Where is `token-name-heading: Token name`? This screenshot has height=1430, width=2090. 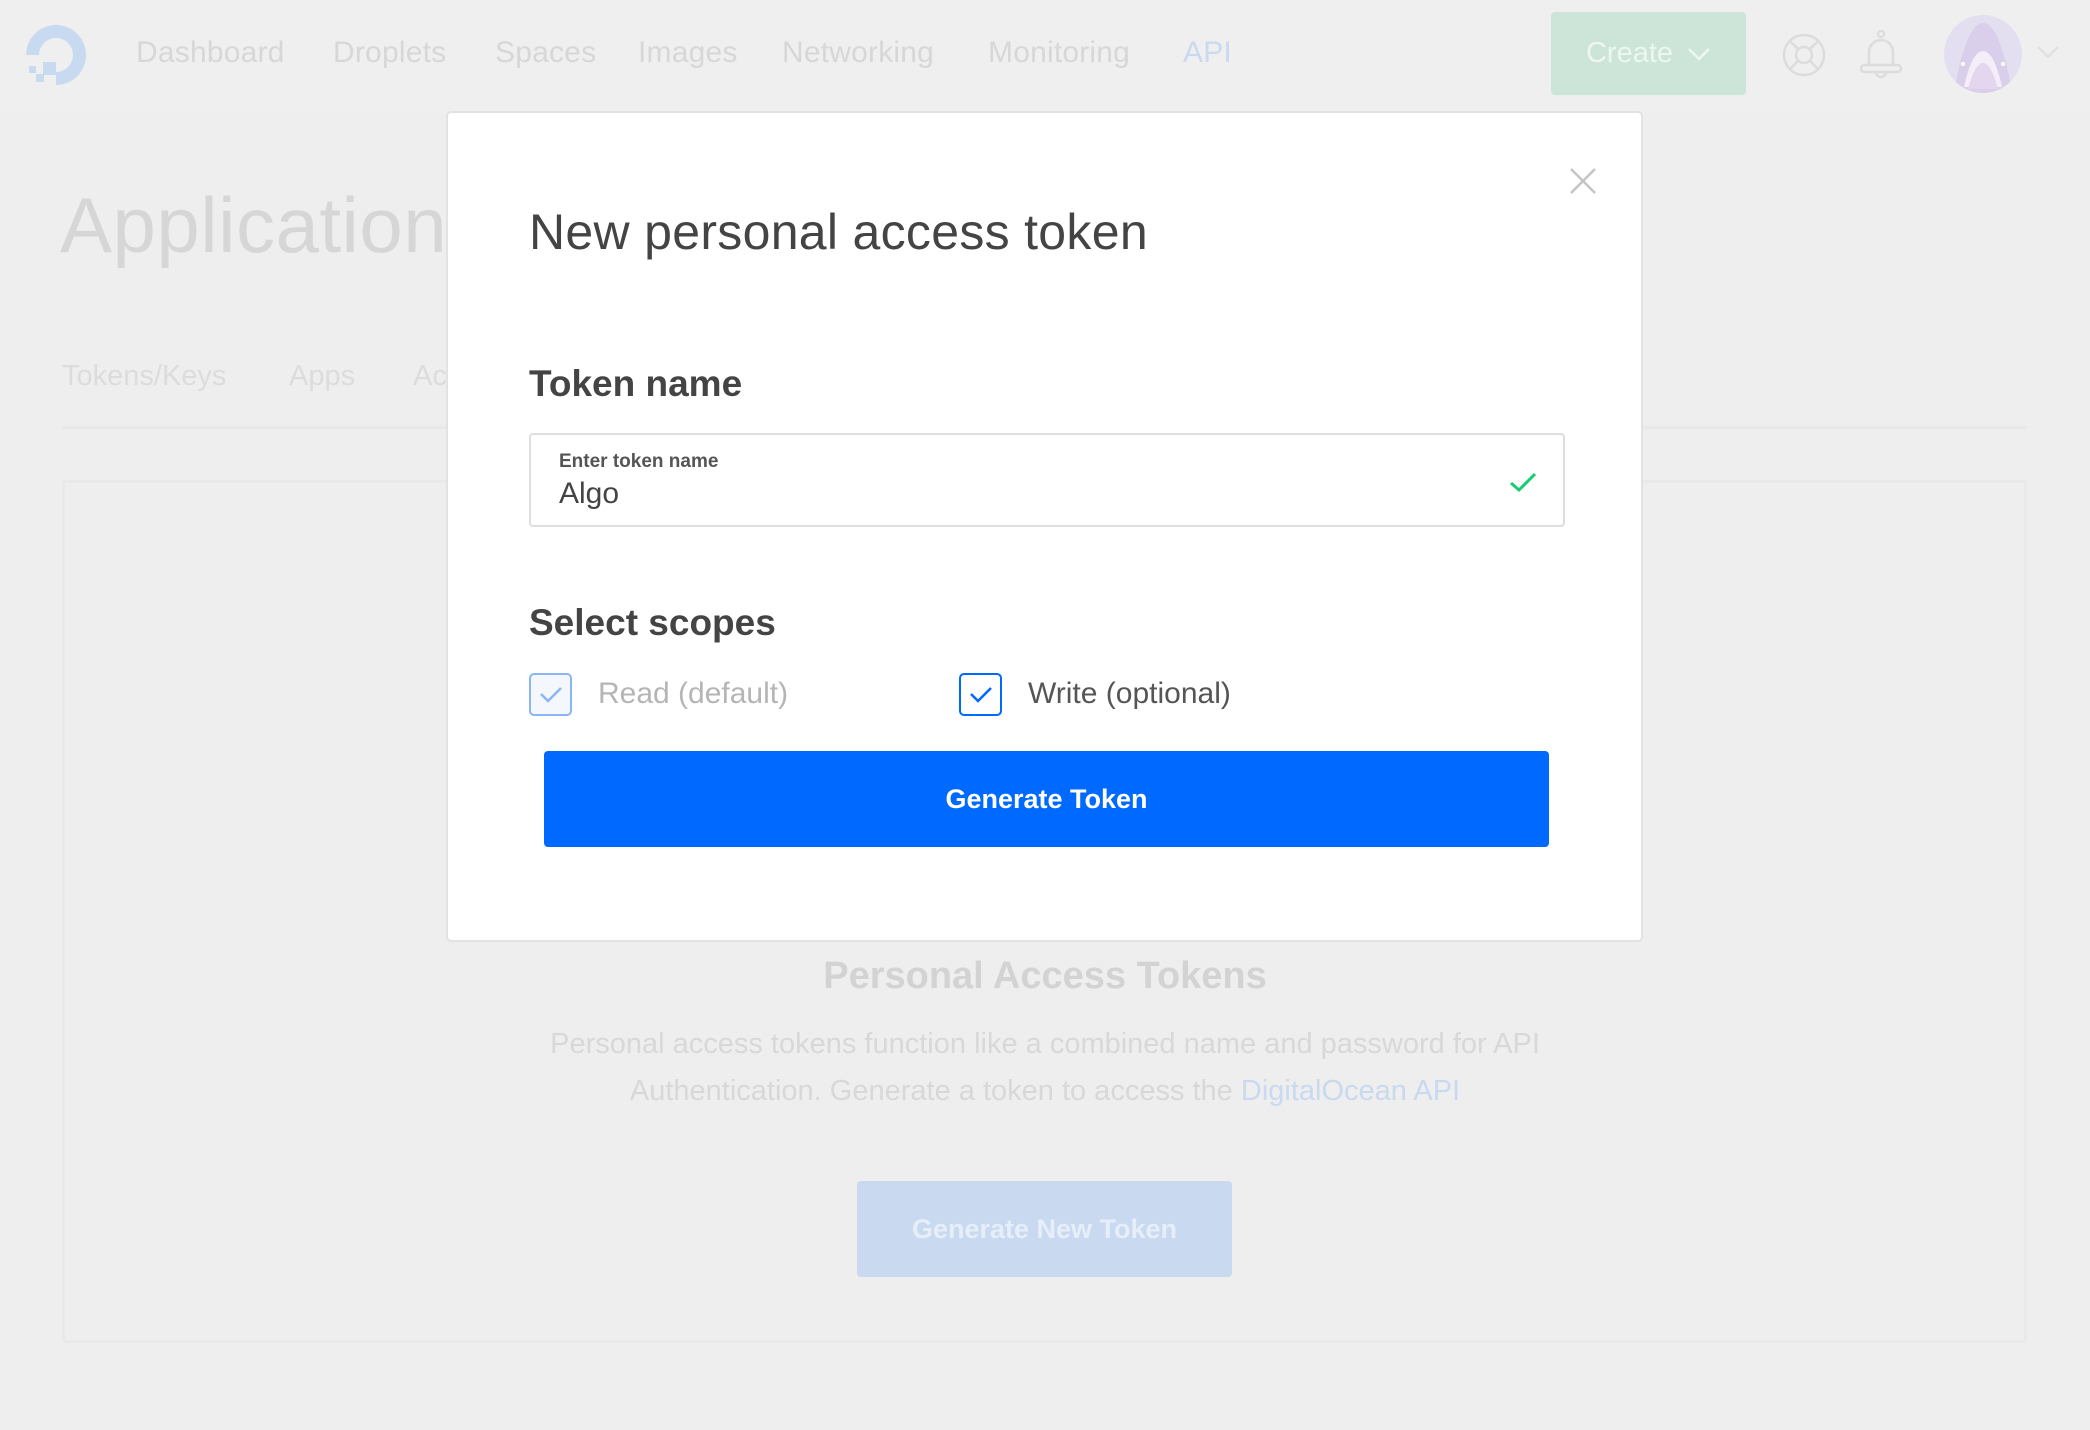 token-name-heading: Token name is located at coordinates (636, 383).